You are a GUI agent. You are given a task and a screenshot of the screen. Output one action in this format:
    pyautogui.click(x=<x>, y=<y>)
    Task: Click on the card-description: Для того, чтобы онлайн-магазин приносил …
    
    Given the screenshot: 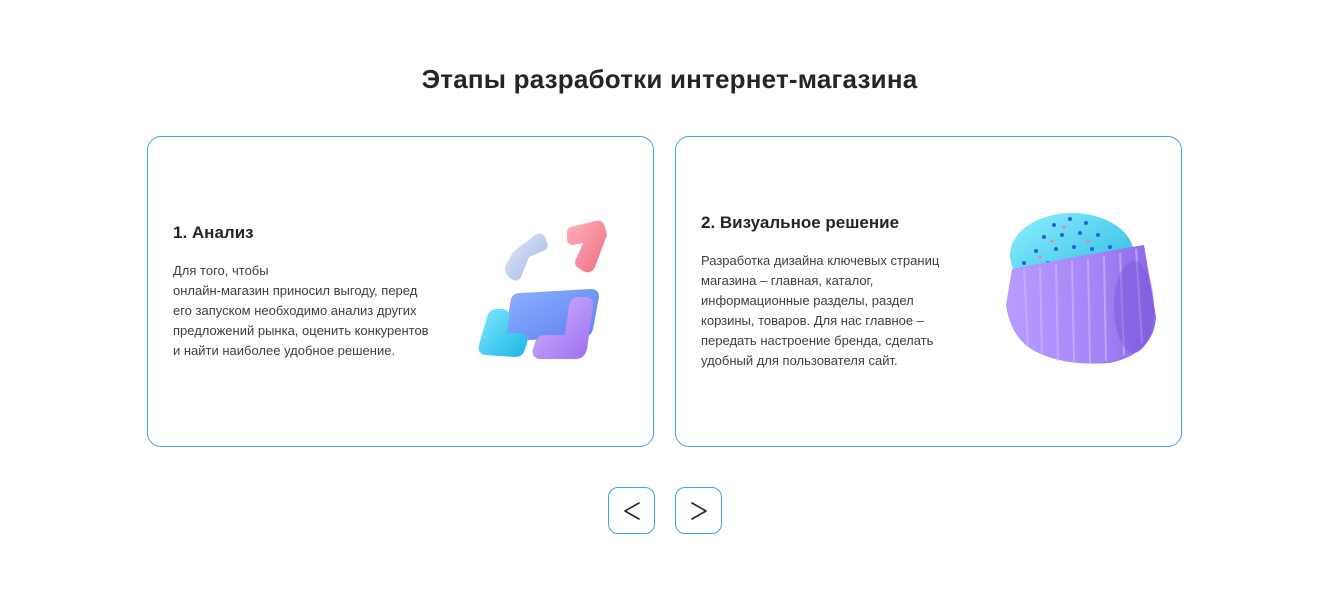 What is the action you would take?
    pyautogui.click(x=301, y=310)
    